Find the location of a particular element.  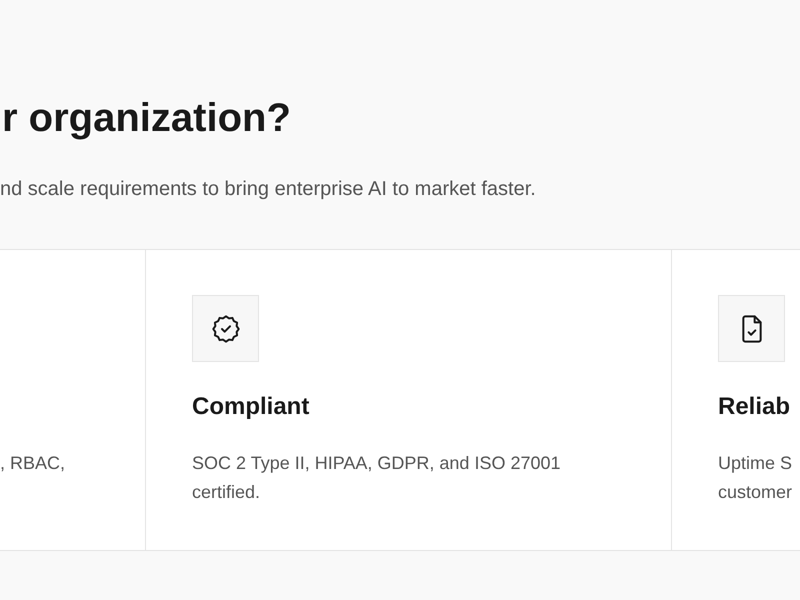

card-title: Reliab is located at coordinates (754, 407).